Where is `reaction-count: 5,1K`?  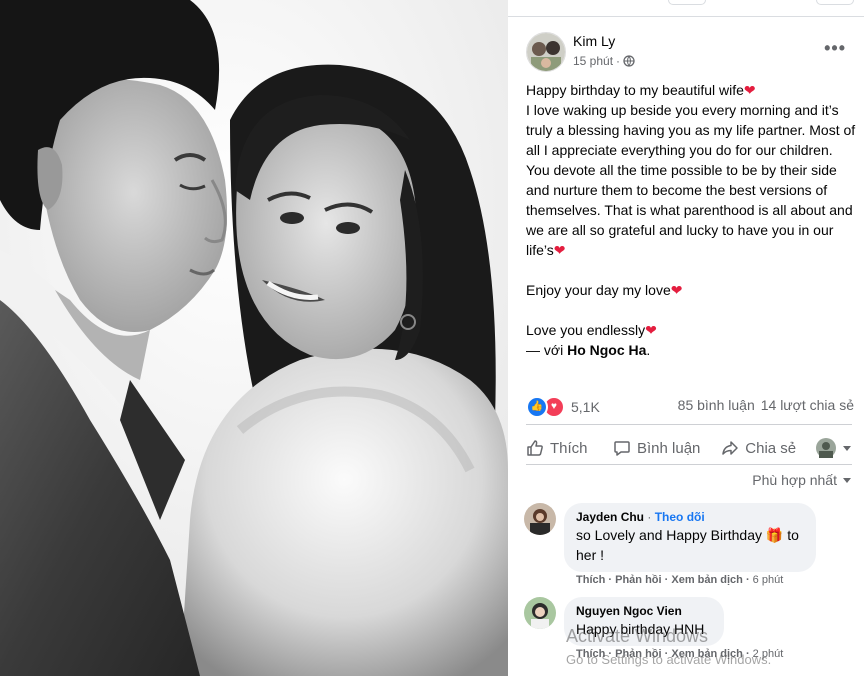
reaction-count: 5,1K is located at coordinates (585, 407).